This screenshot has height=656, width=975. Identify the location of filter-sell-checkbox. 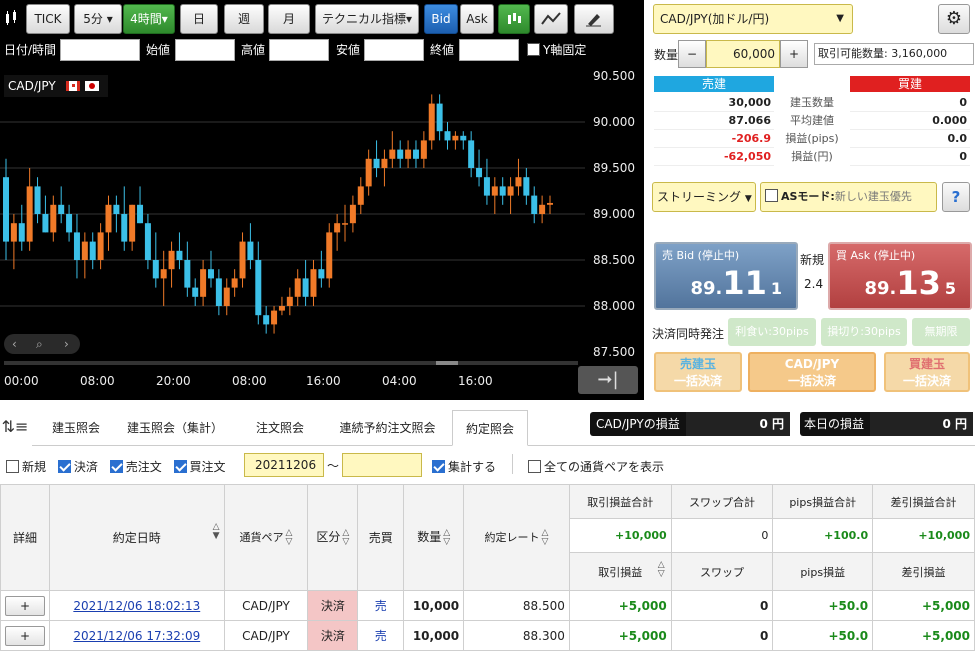
(116, 466).